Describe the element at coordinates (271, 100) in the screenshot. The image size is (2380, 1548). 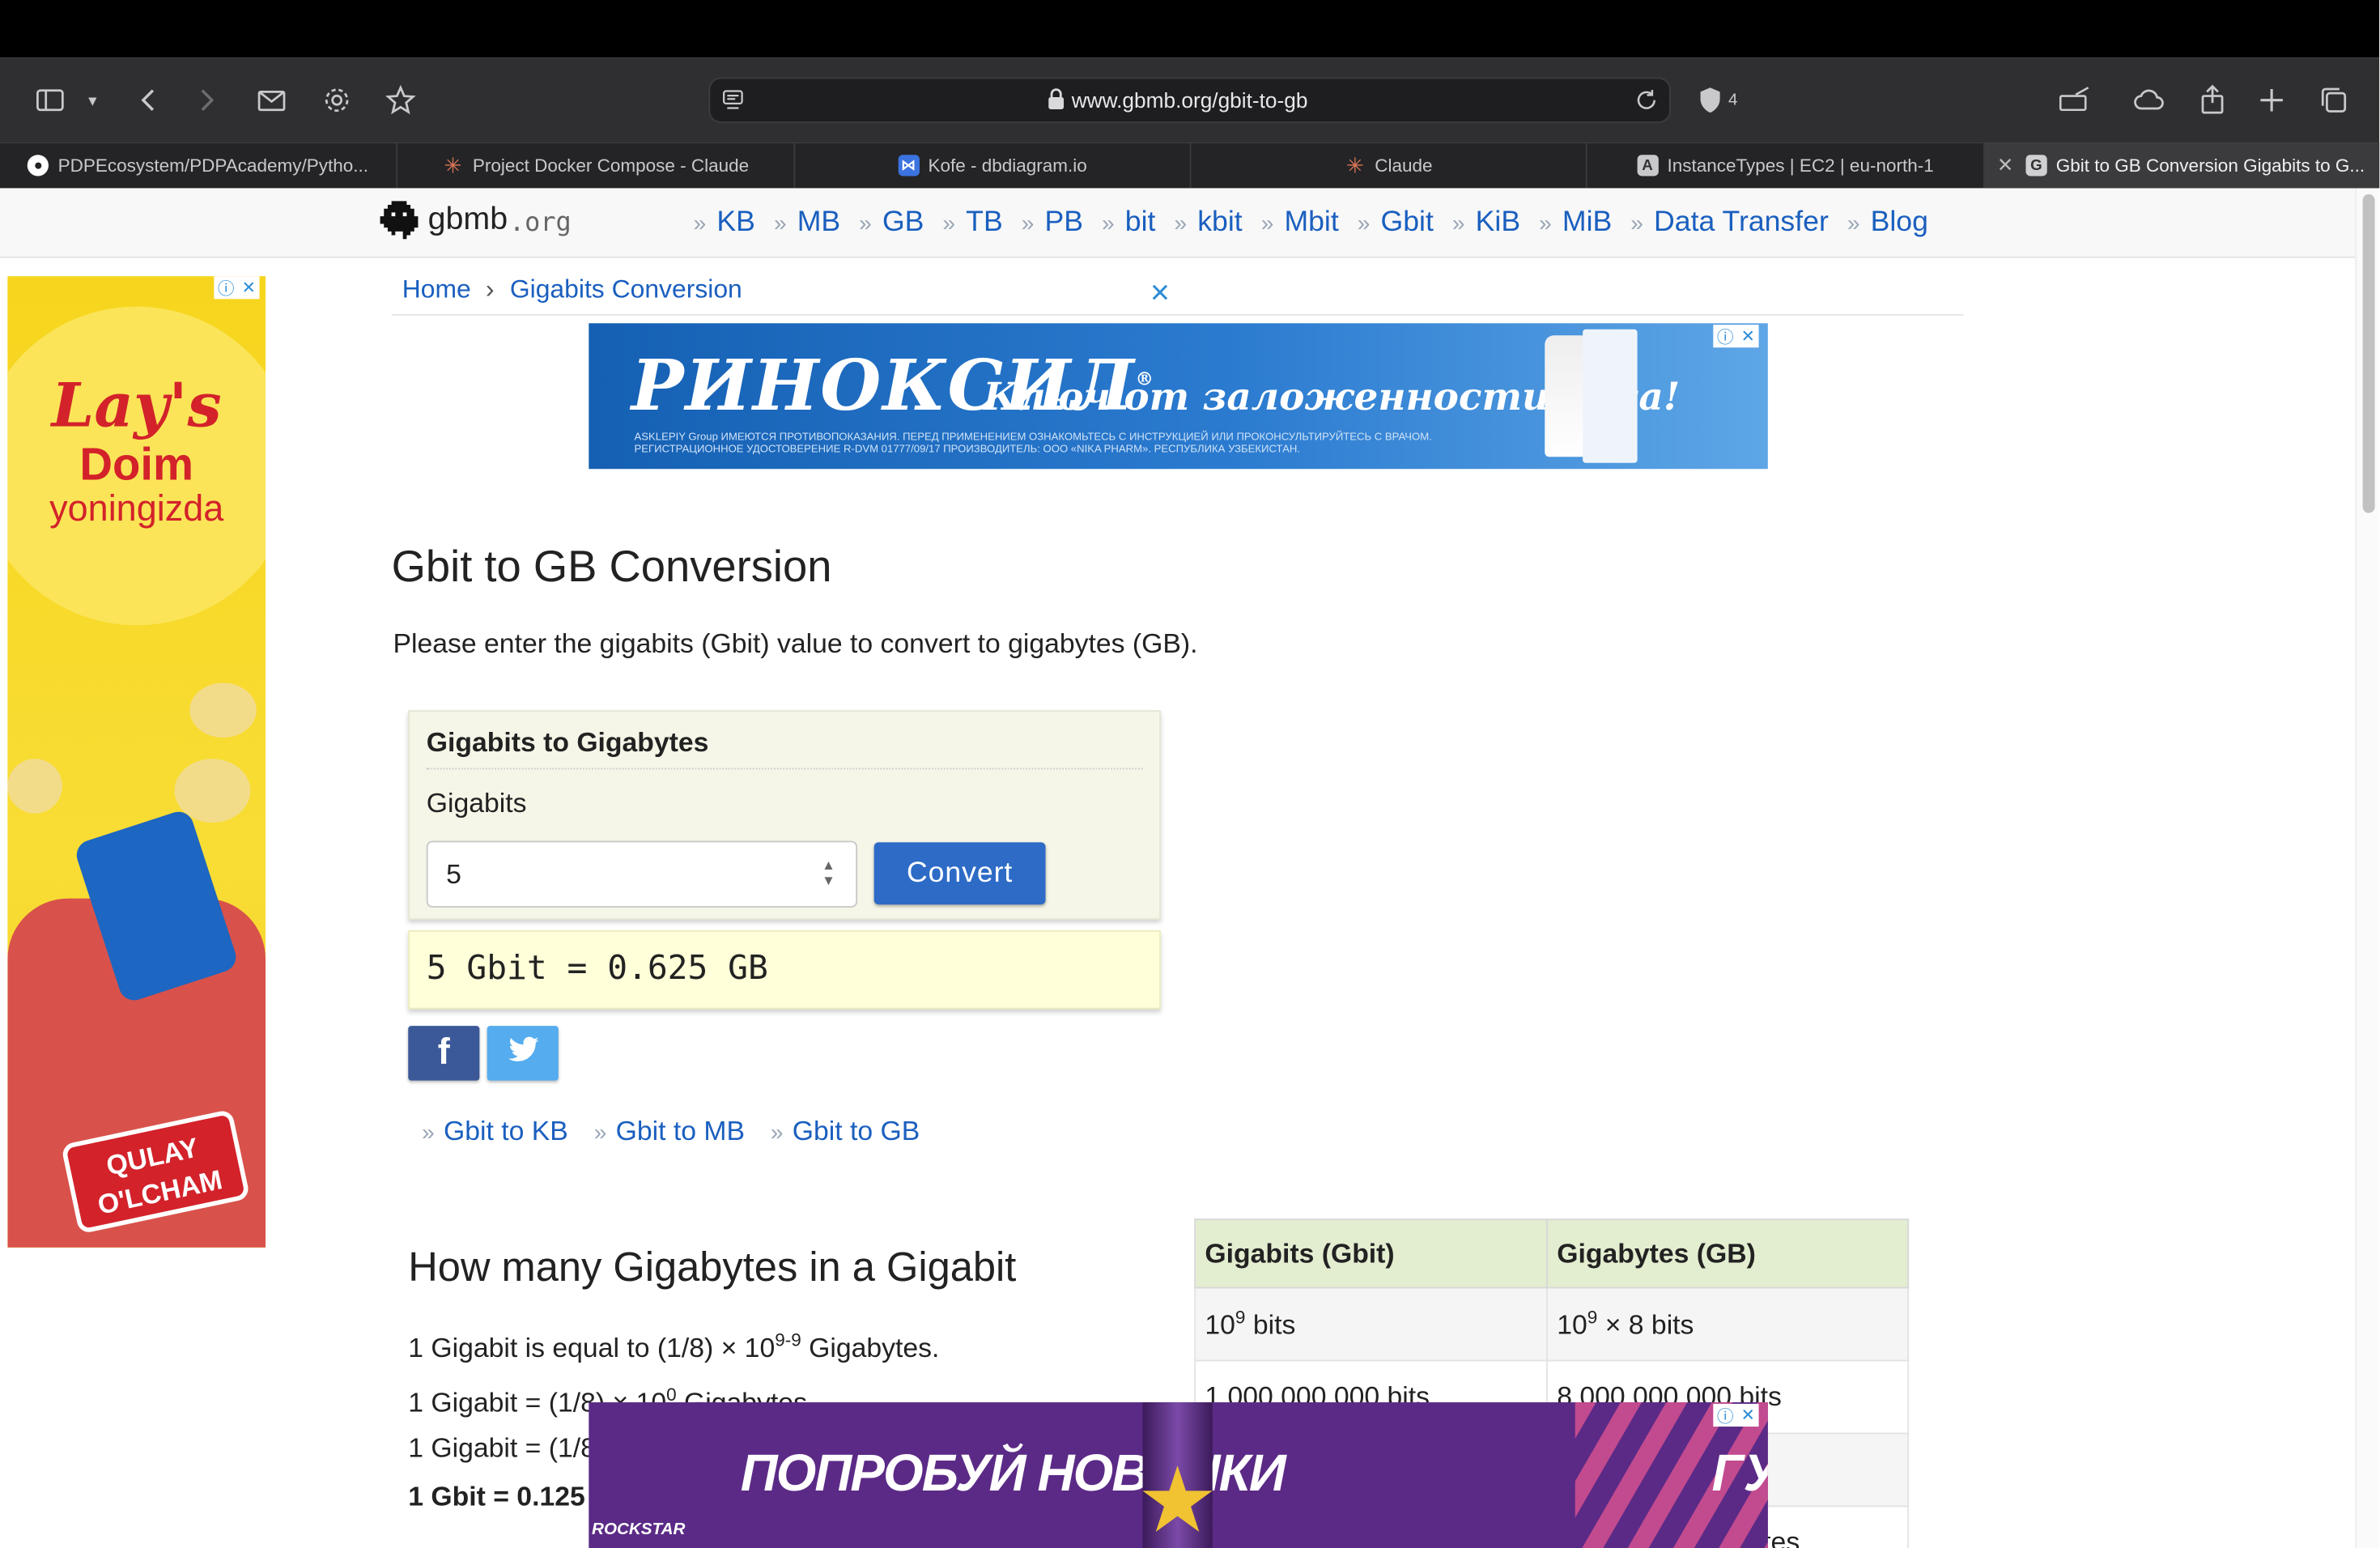
I see `mail-icon` at that location.